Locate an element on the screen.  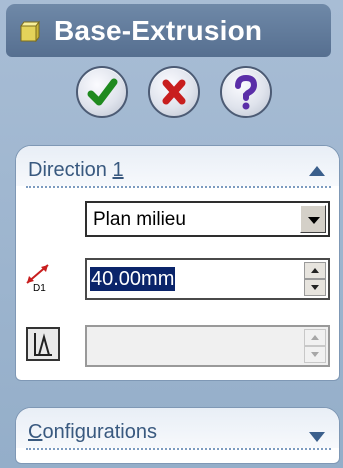
direction1-title: Direction 1 is located at coordinates (76, 170).